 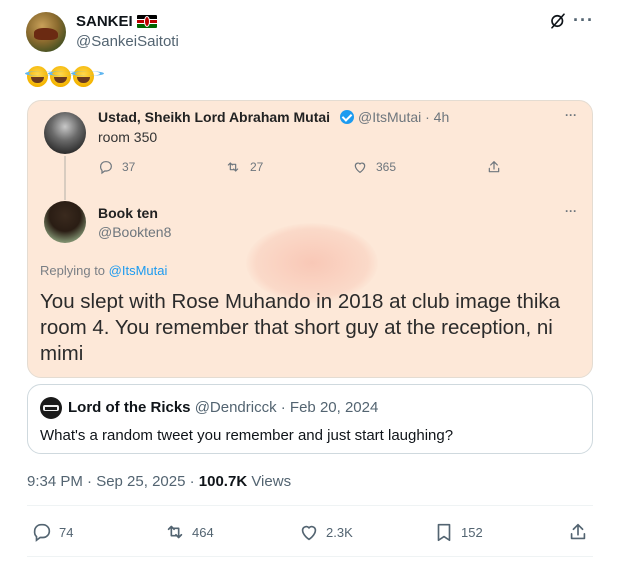 What do you see at coordinates (558, 21) in the screenshot?
I see `grok-icon` at bounding box center [558, 21].